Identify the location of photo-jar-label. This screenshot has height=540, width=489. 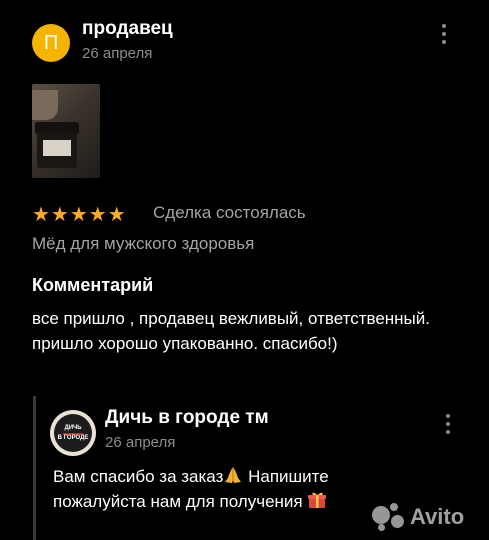
(57, 148).